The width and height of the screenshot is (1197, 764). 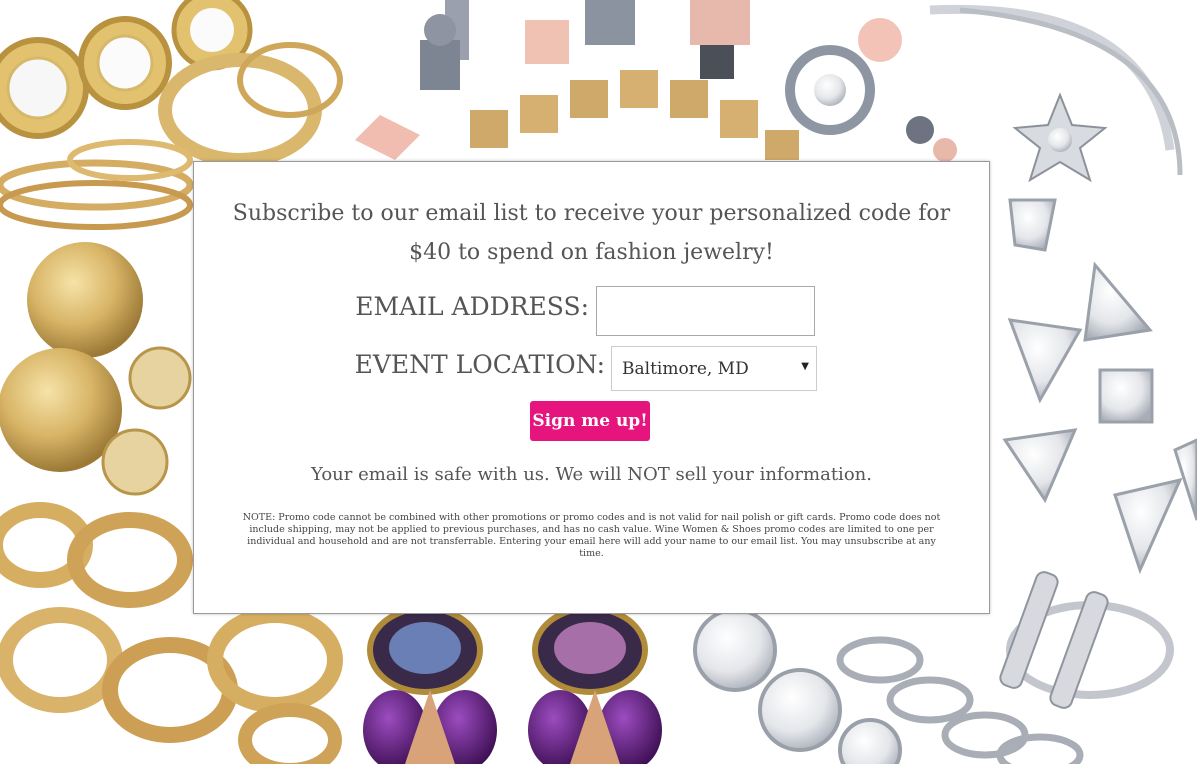 I want to click on caret-down-icon: ▼, so click(x=805, y=366).